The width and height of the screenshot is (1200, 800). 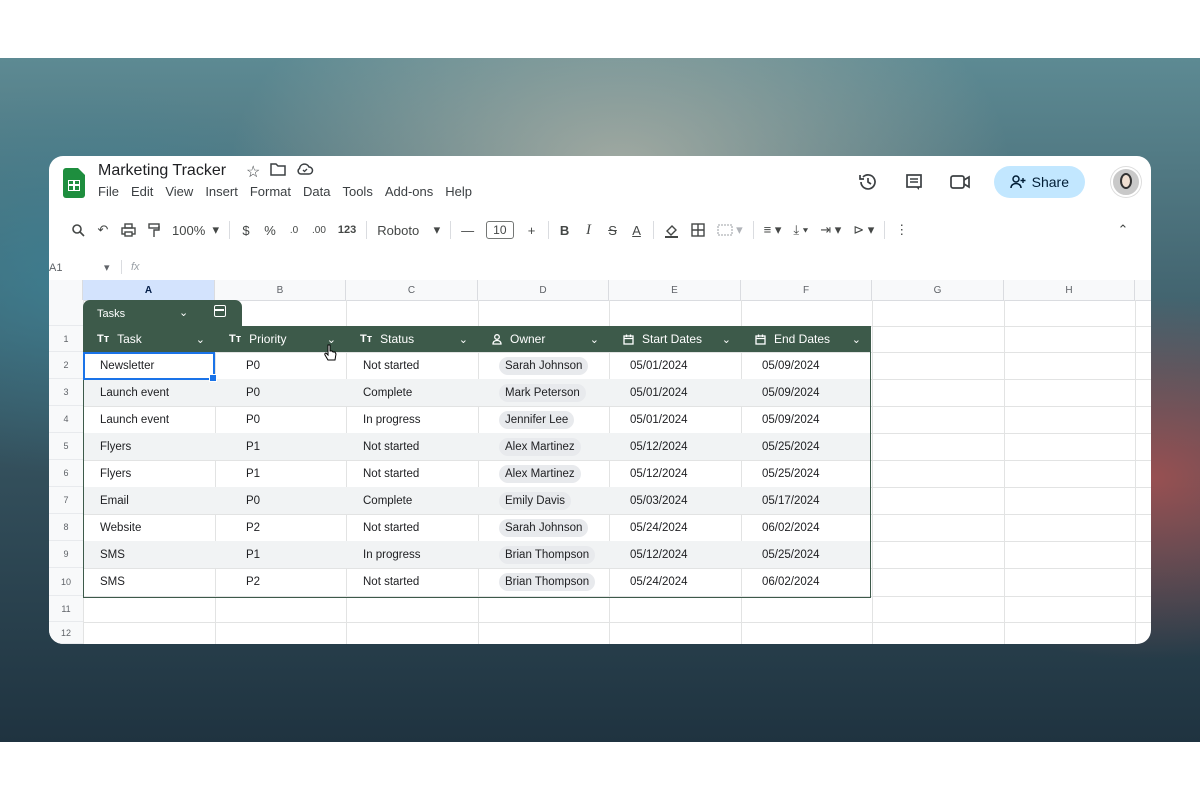 I want to click on row-header: 2, so click(x=66, y=365).